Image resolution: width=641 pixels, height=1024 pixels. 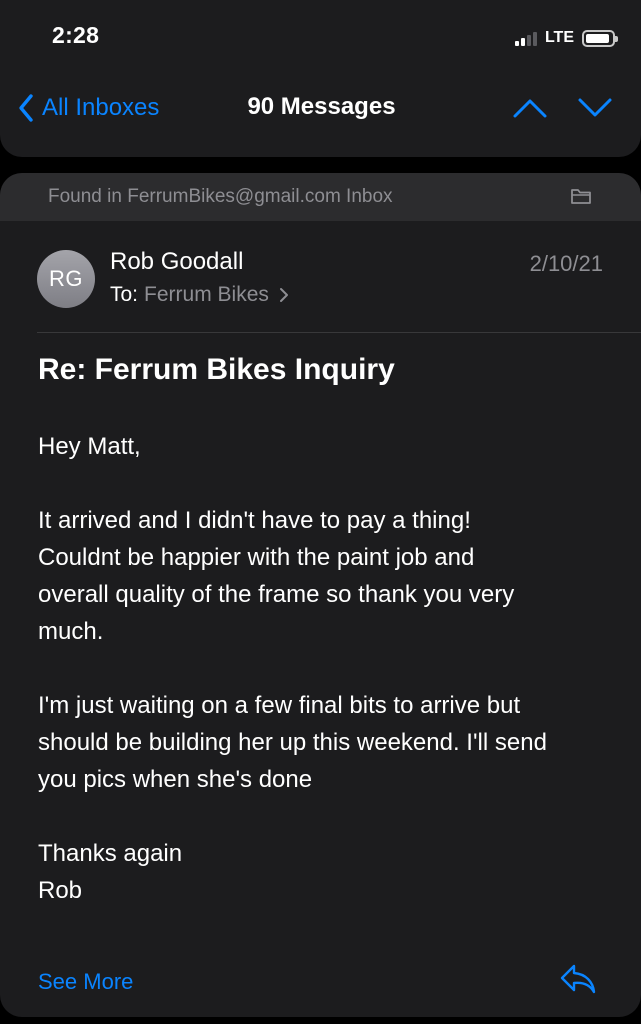 I want to click on status-time: 2:28, so click(x=76, y=35).